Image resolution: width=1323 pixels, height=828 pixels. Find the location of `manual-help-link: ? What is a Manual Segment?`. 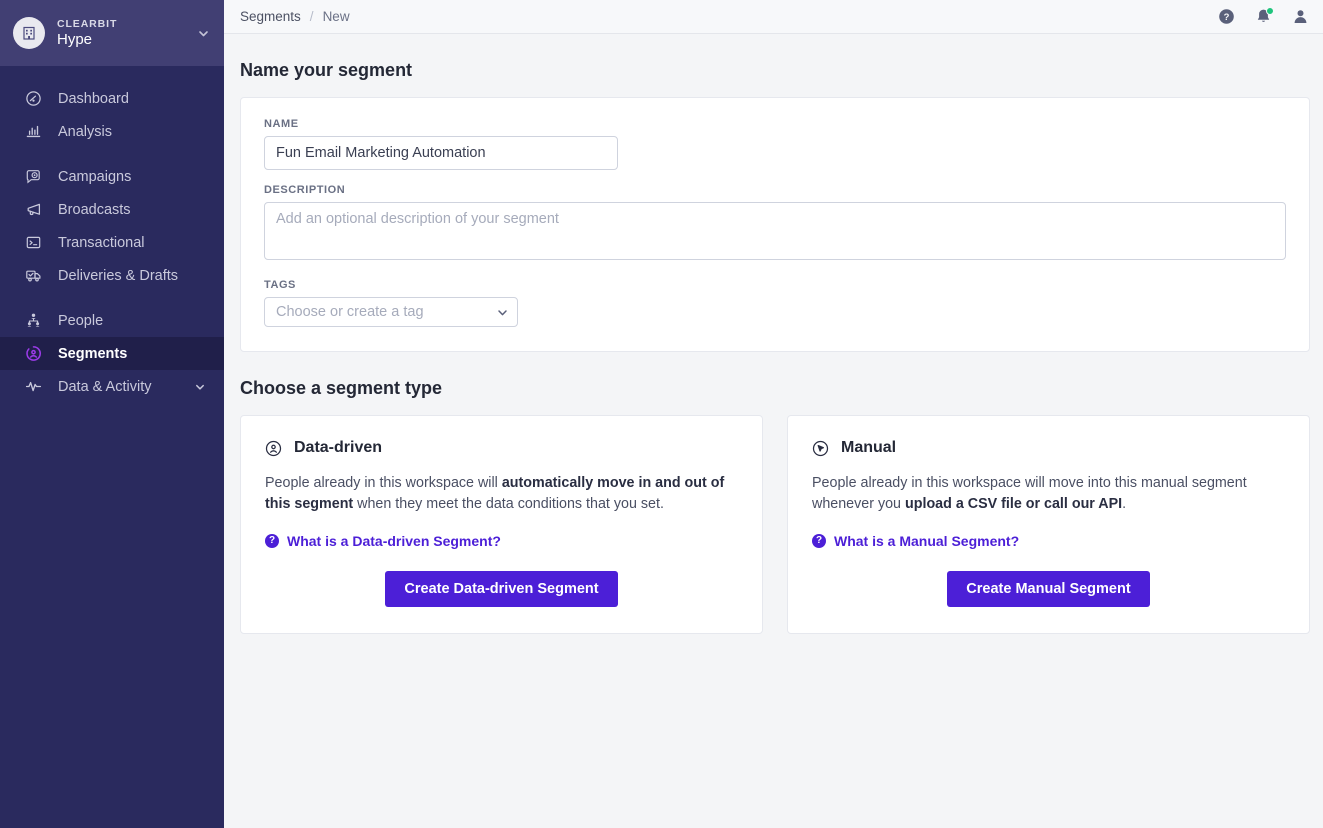

manual-help-link: ? What is a Manual Segment? is located at coordinates (1048, 541).